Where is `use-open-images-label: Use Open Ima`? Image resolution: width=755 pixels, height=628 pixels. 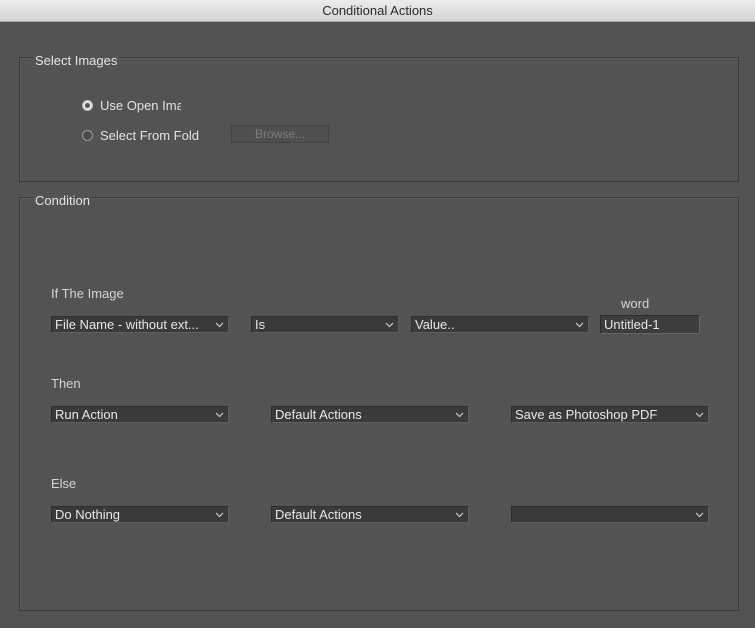 use-open-images-label: Use Open Ima is located at coordinates (140, 105).